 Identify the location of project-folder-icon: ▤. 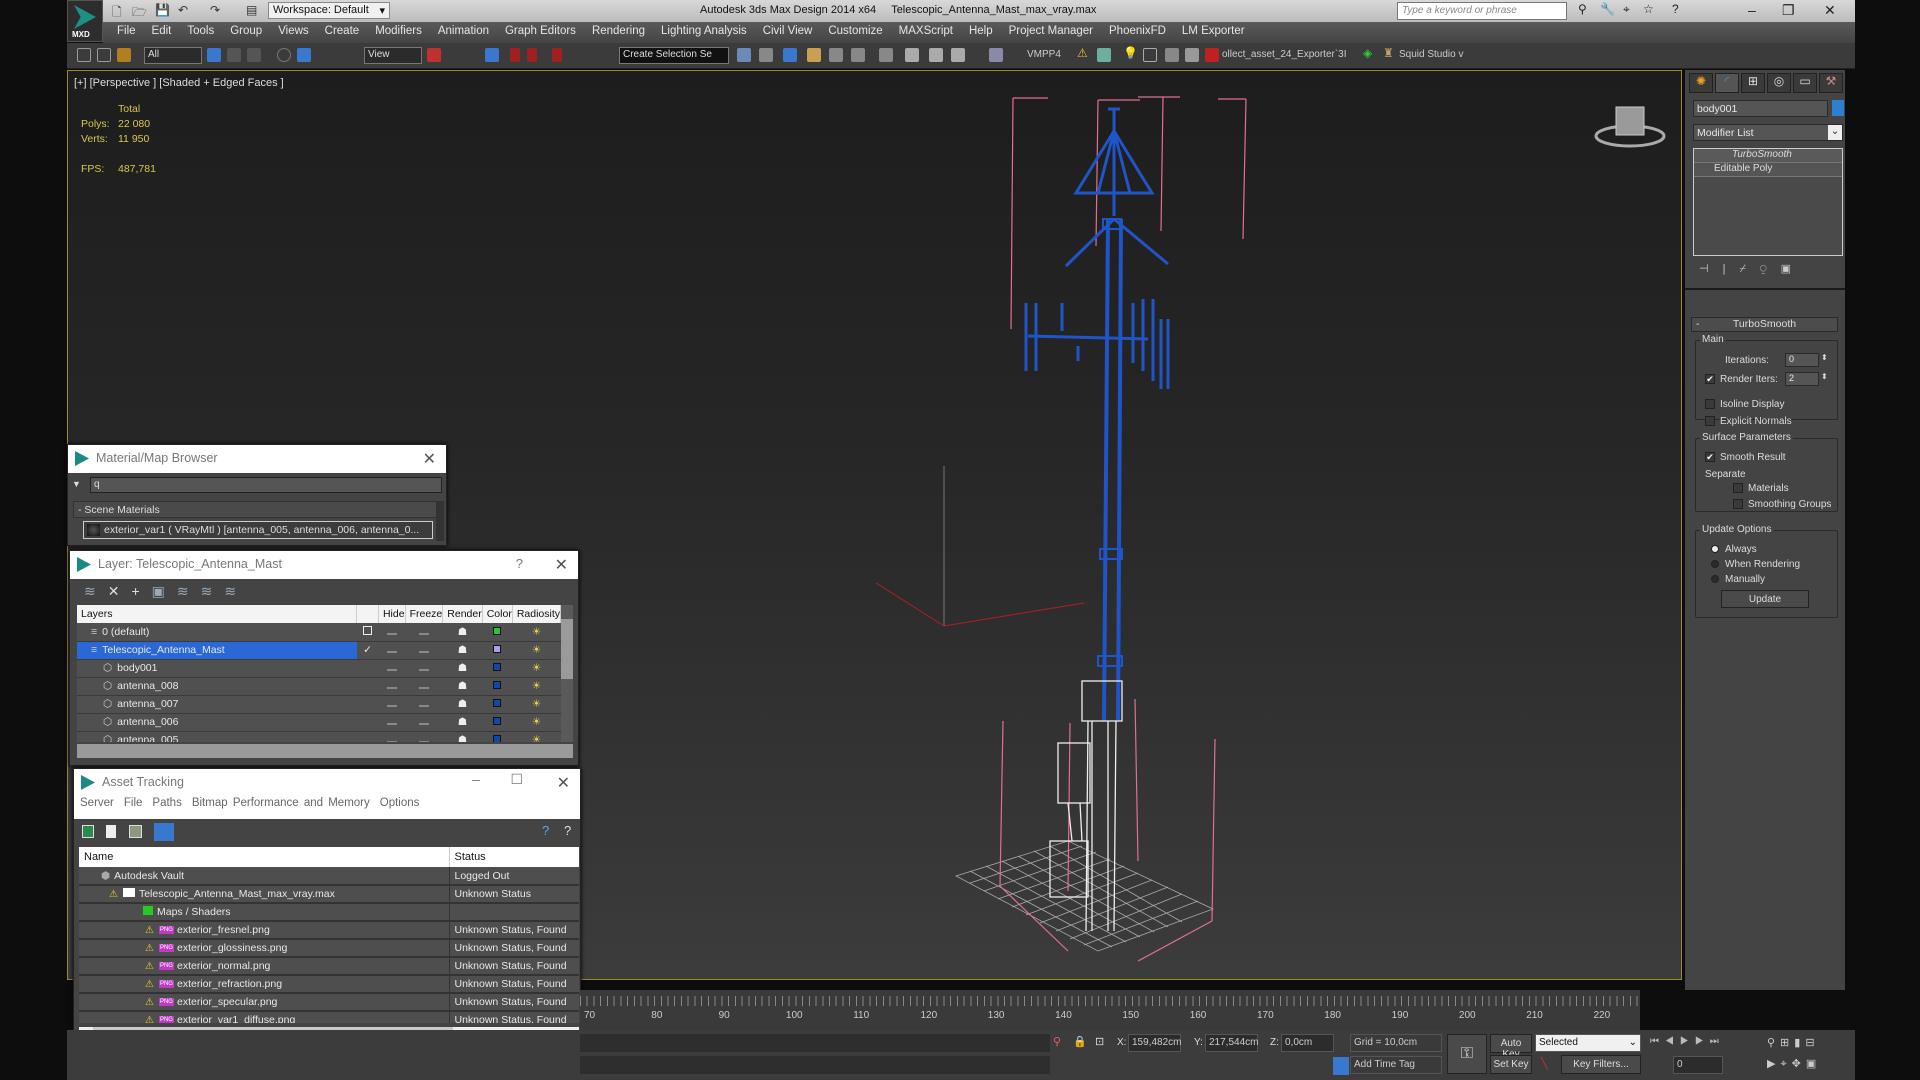
(251, 10).